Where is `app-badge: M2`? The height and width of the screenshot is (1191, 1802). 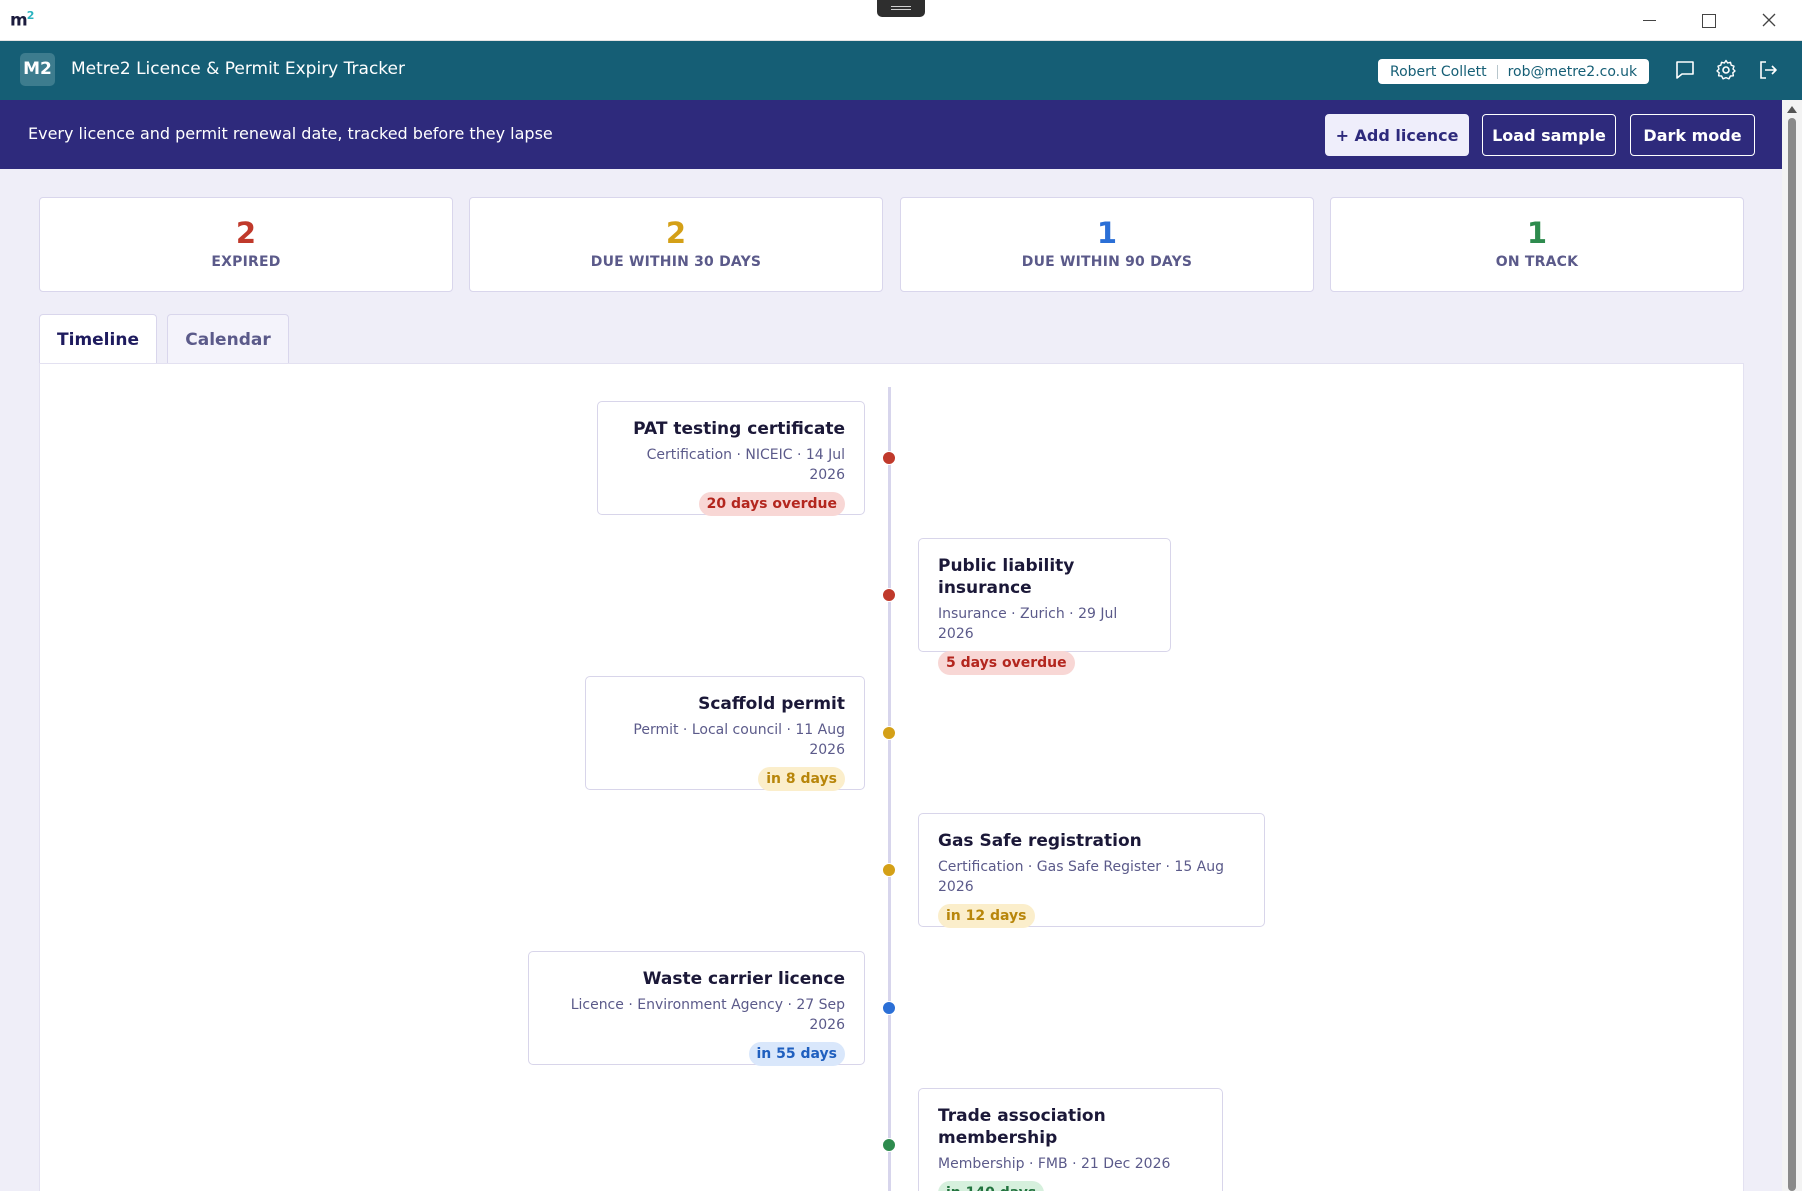
app-badge: M2 is located at coordinates (37, 69).